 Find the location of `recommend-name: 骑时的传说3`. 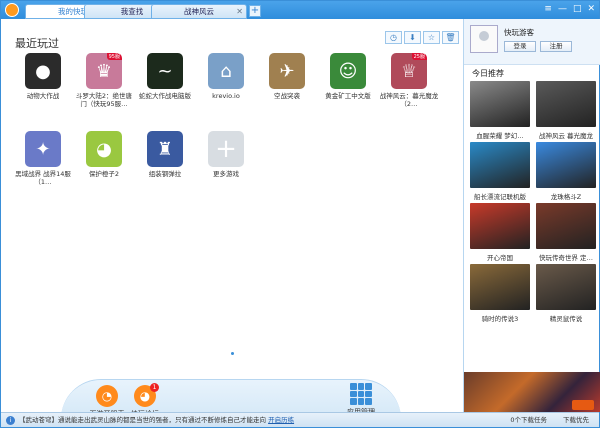

recommend-name: 骑时的传说3 is located at coordinates (500, 319).